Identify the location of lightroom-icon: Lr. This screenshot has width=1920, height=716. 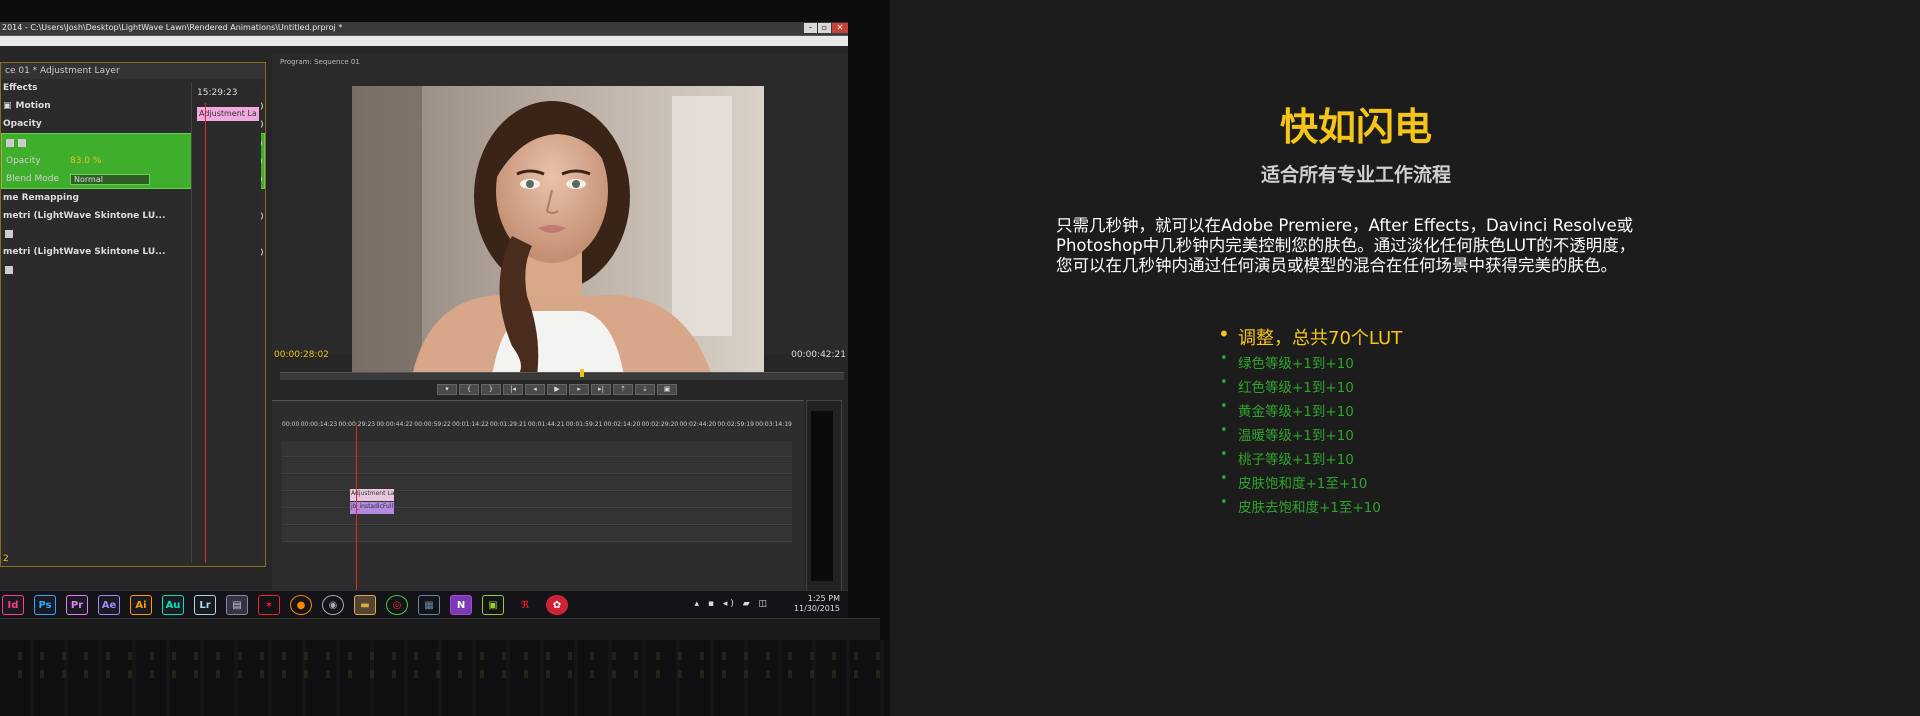
(205, 605).